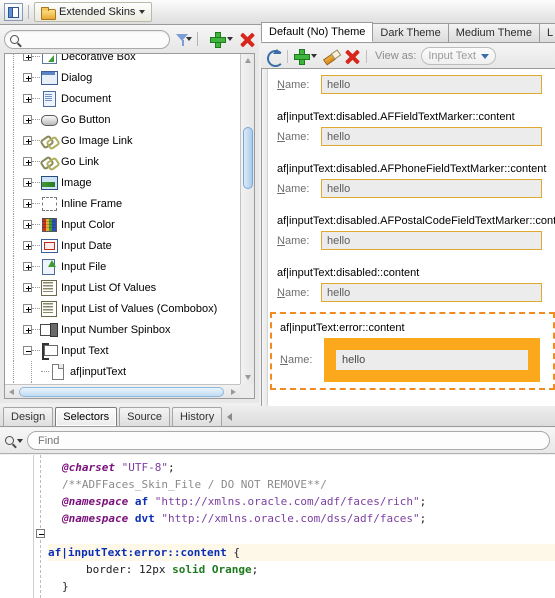 The width and height of the screenshot is (555, 598). I want to click on tree-collapse-icon, so click(27, 350).